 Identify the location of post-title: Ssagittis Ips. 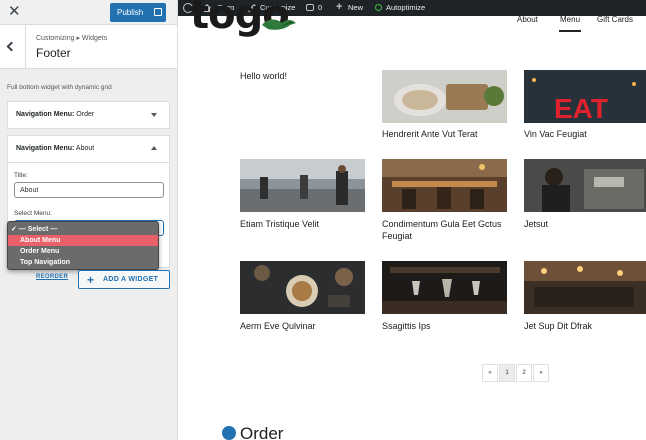
(445, 326).